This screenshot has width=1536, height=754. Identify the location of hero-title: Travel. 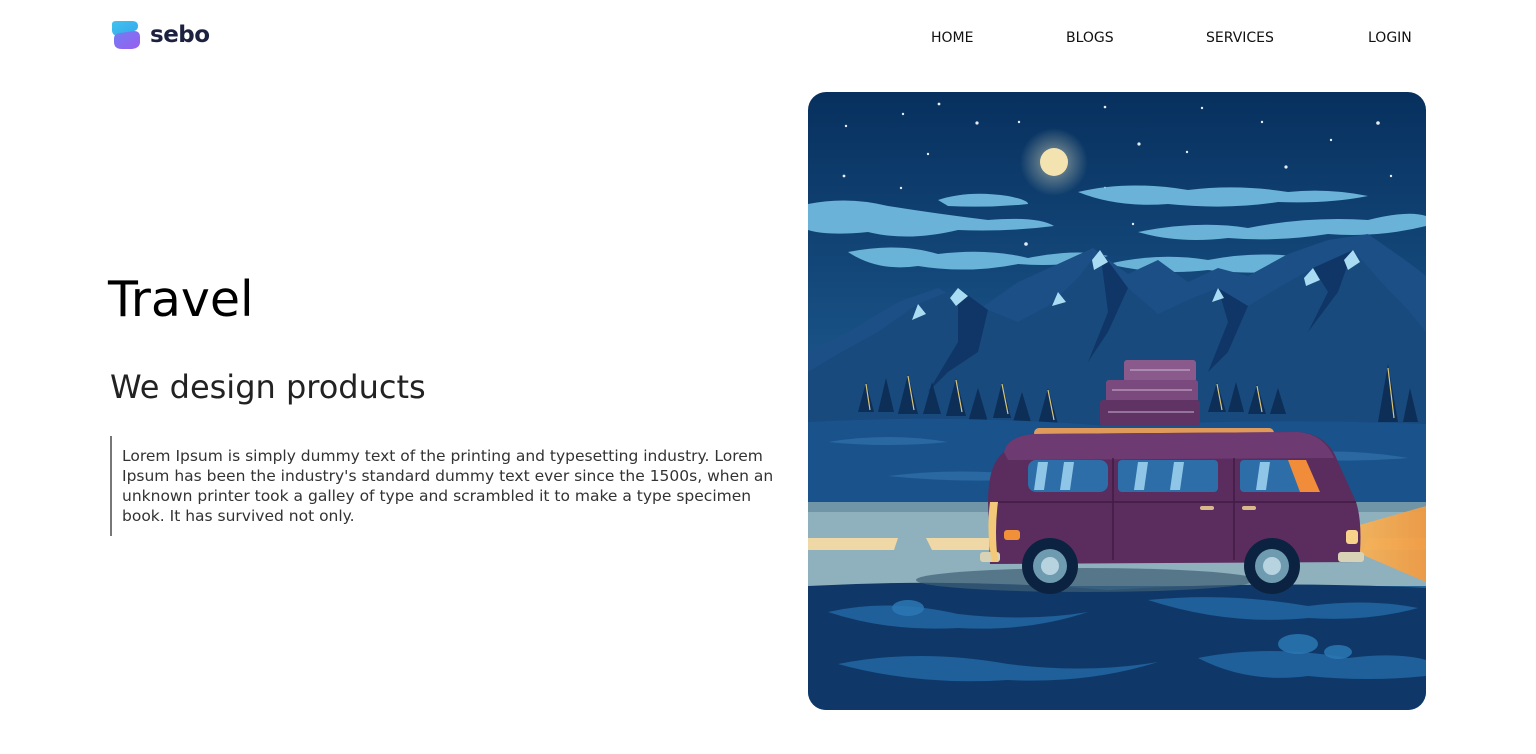
(181, 299).